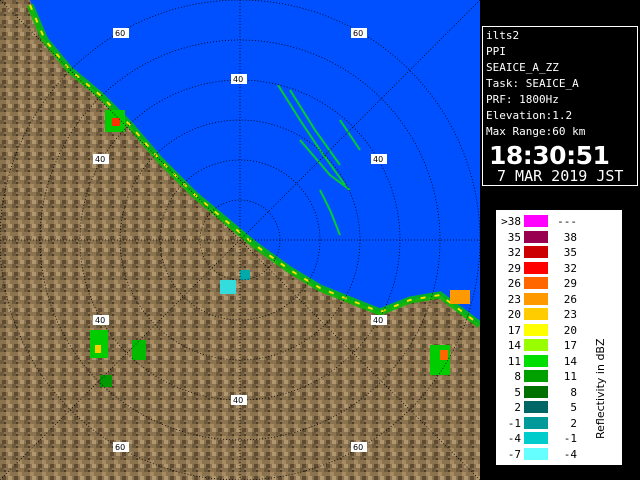 The height and width of the screenshot is (480, 640). Describe the element at coordinates (549, 155) in the screenshot. I see `scan-time: 18:30:51` at that location.